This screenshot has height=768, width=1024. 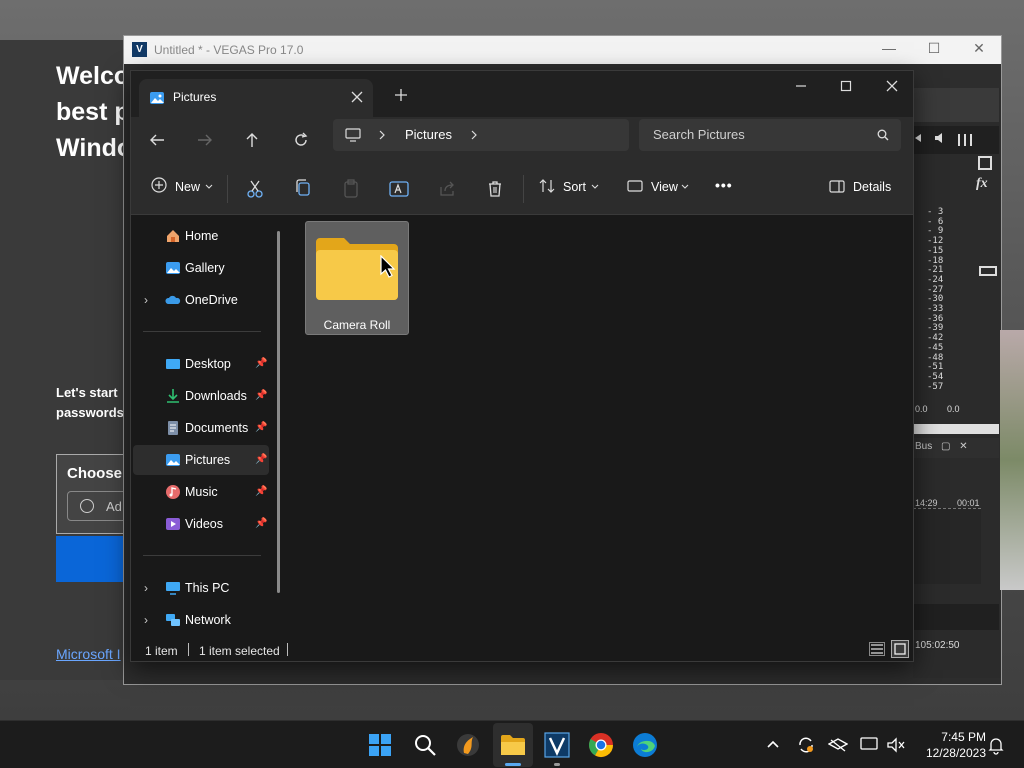 I want to click on meter-value-right: 0.0, so click(x=953, y=409).